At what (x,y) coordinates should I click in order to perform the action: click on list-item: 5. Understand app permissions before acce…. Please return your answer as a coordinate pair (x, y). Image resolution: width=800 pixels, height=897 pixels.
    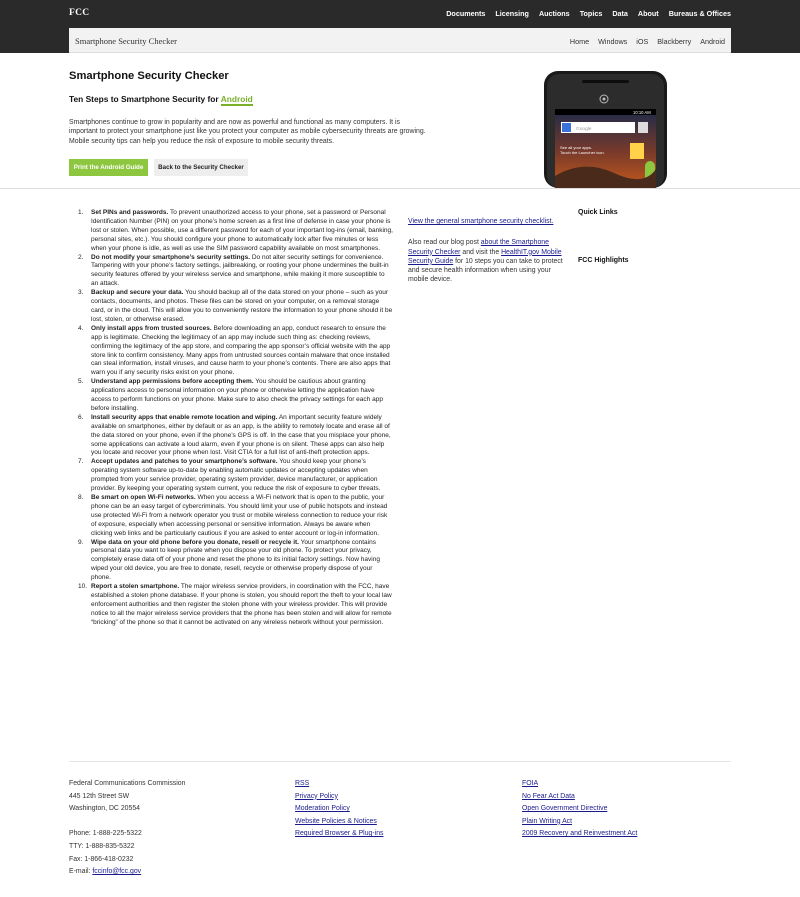
    Looking at the image, I should click on (235, 396).